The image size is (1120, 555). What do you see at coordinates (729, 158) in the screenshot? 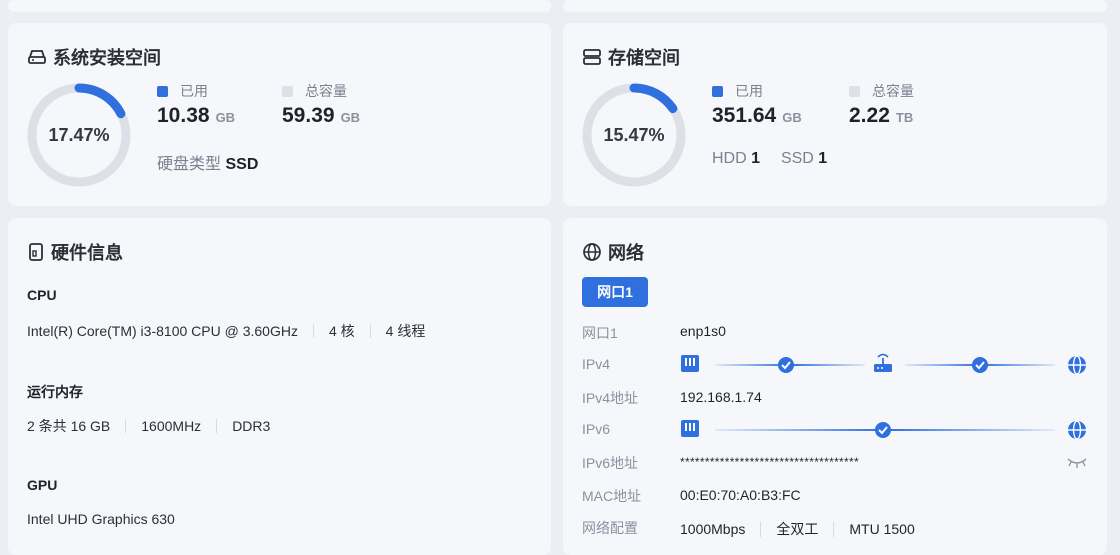
I see `hdd-label: HDD` at bounding box center [729, 158].